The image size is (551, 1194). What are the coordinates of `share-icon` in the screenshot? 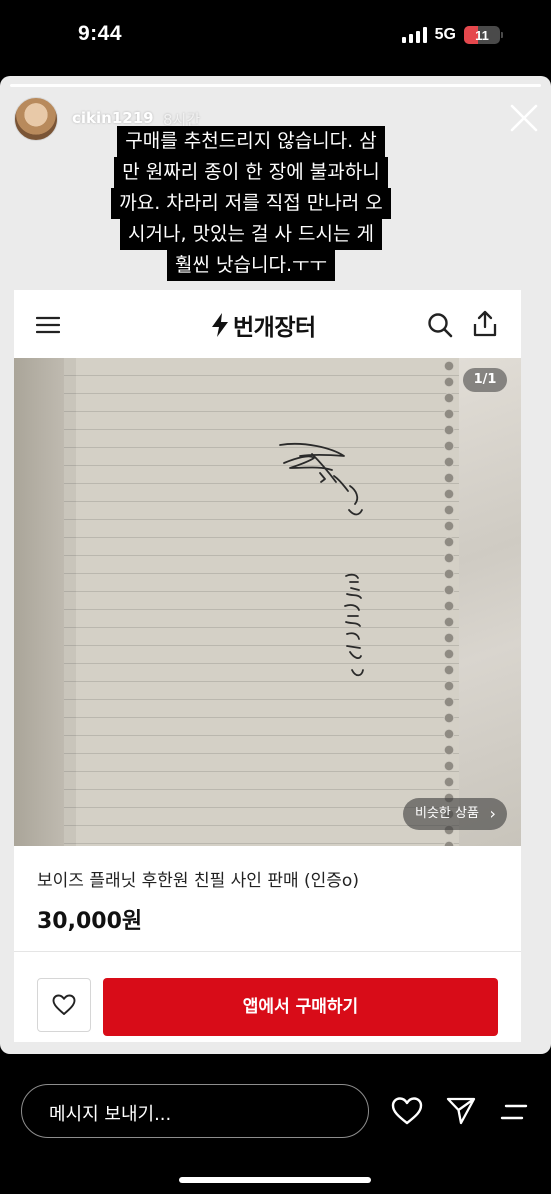 It's located at (485, 324).